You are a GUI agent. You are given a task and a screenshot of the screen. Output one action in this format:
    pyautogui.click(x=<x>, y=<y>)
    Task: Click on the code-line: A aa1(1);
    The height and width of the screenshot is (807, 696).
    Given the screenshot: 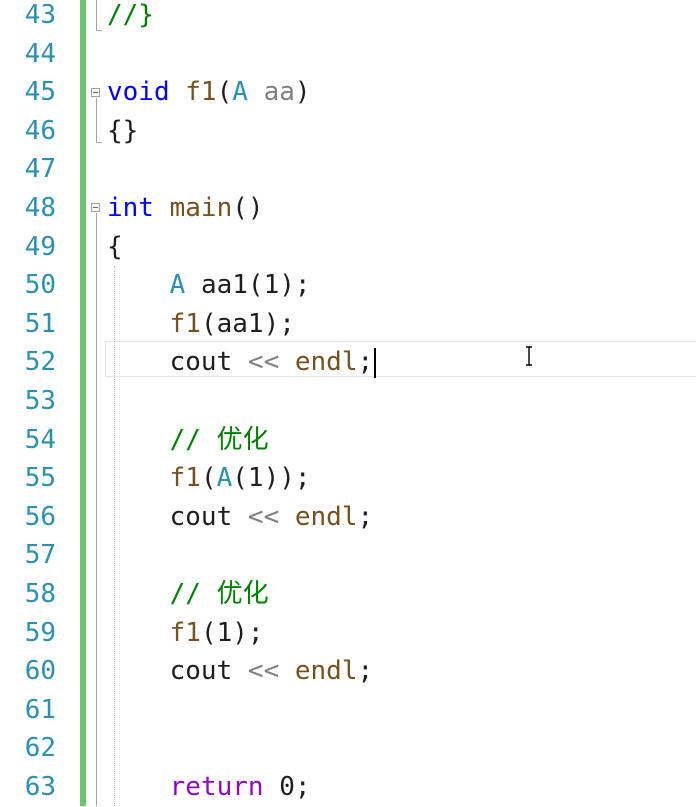 What is the action you would take?
    pyautogui.click(x=401, y=285)
    